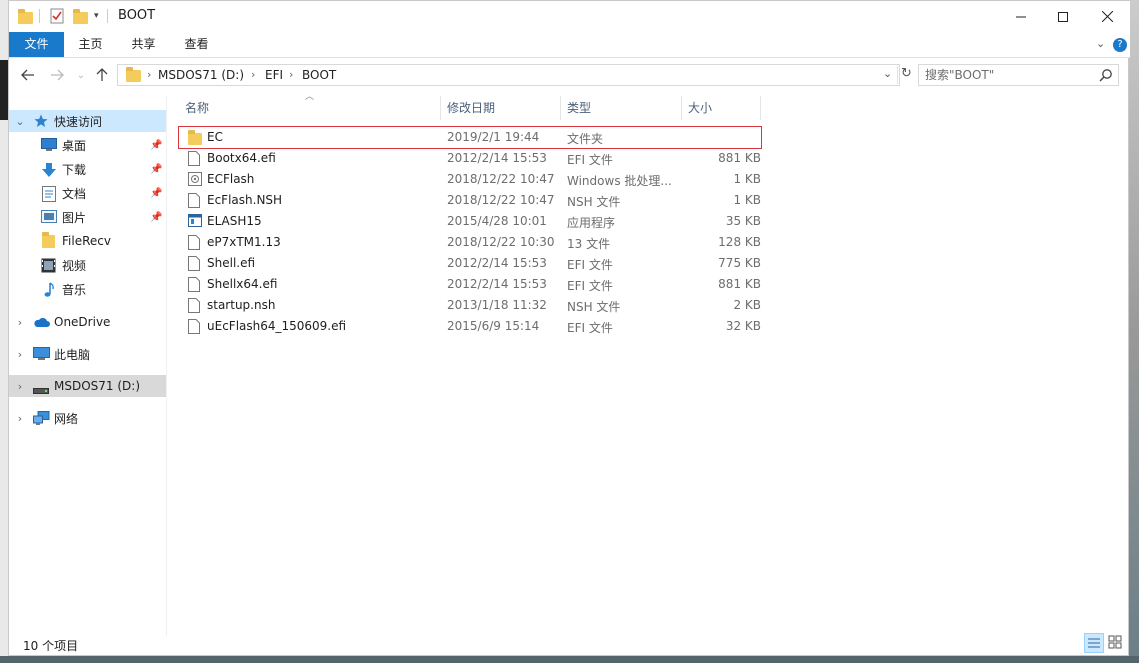 The width and height of the screenshot is (1139, 663). I want to click on breadcrumb-boot: BOOT, so click(319, 75).